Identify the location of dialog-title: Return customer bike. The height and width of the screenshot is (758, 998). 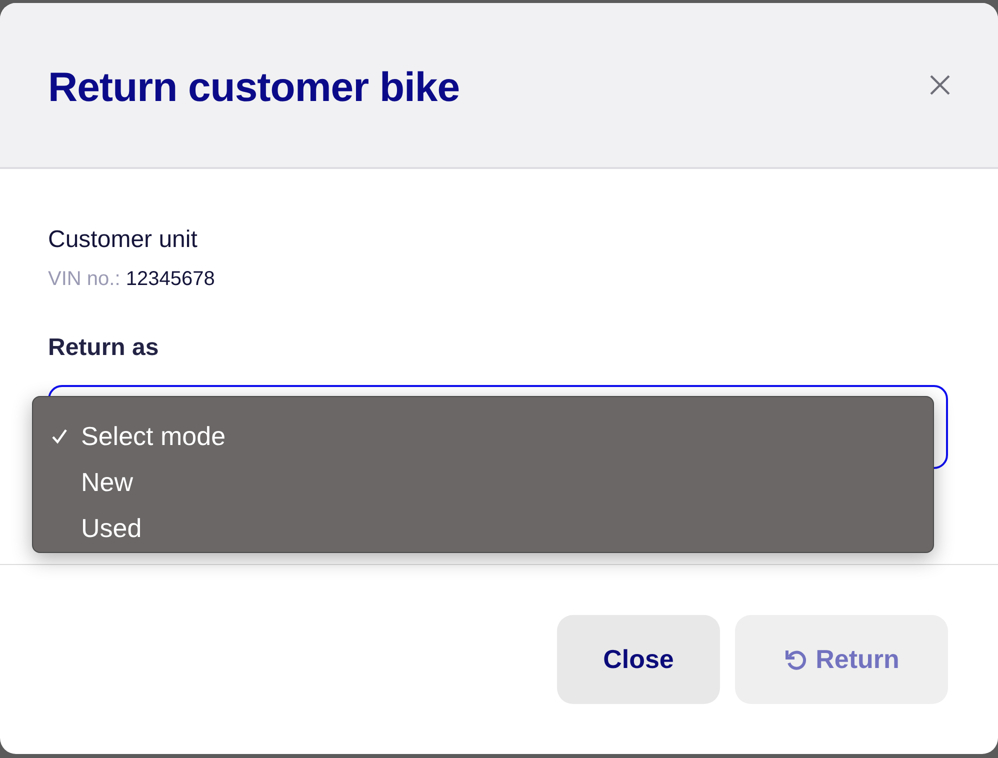
(254, 87).